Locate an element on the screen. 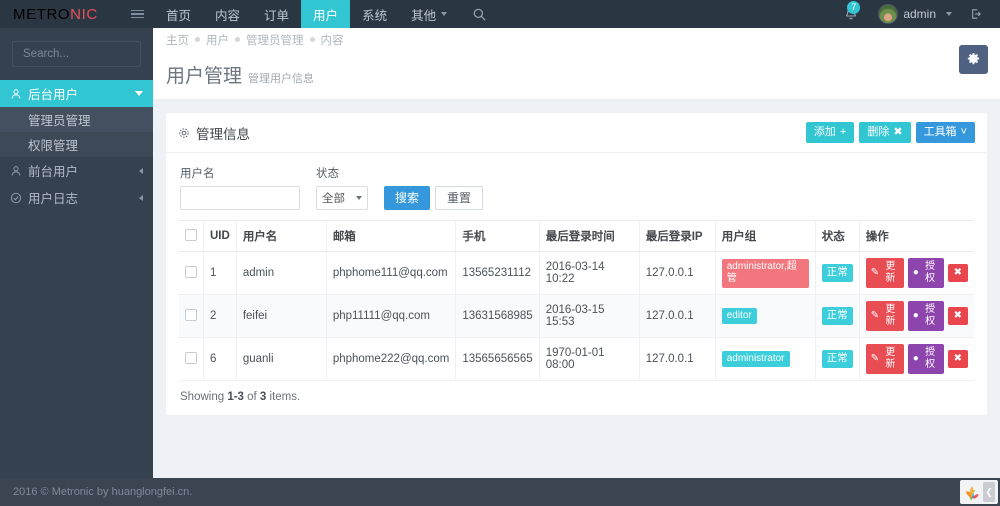 The width and height of the screenshot is (1000, 506). brand-logo: METRO NIC is located at coordinates (60, 14).